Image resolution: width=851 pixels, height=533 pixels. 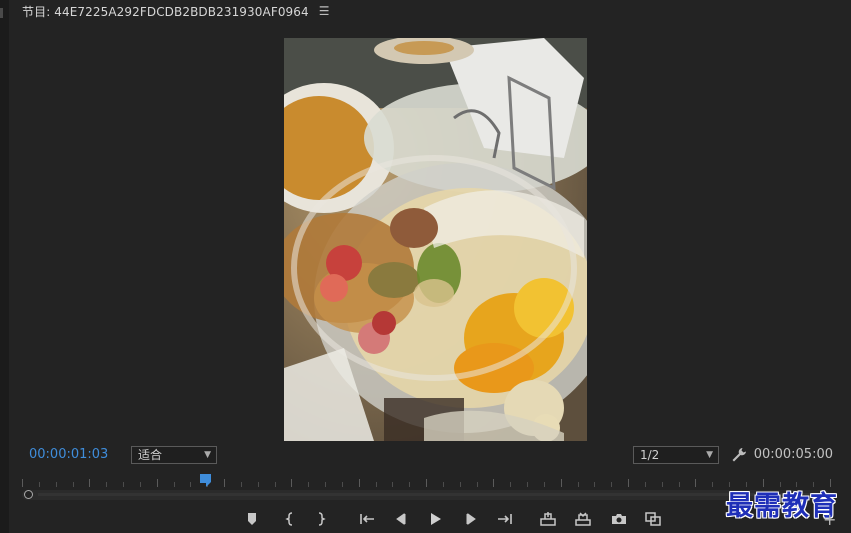 I want to click on export-frame-icon, so click(x=619, y=519).